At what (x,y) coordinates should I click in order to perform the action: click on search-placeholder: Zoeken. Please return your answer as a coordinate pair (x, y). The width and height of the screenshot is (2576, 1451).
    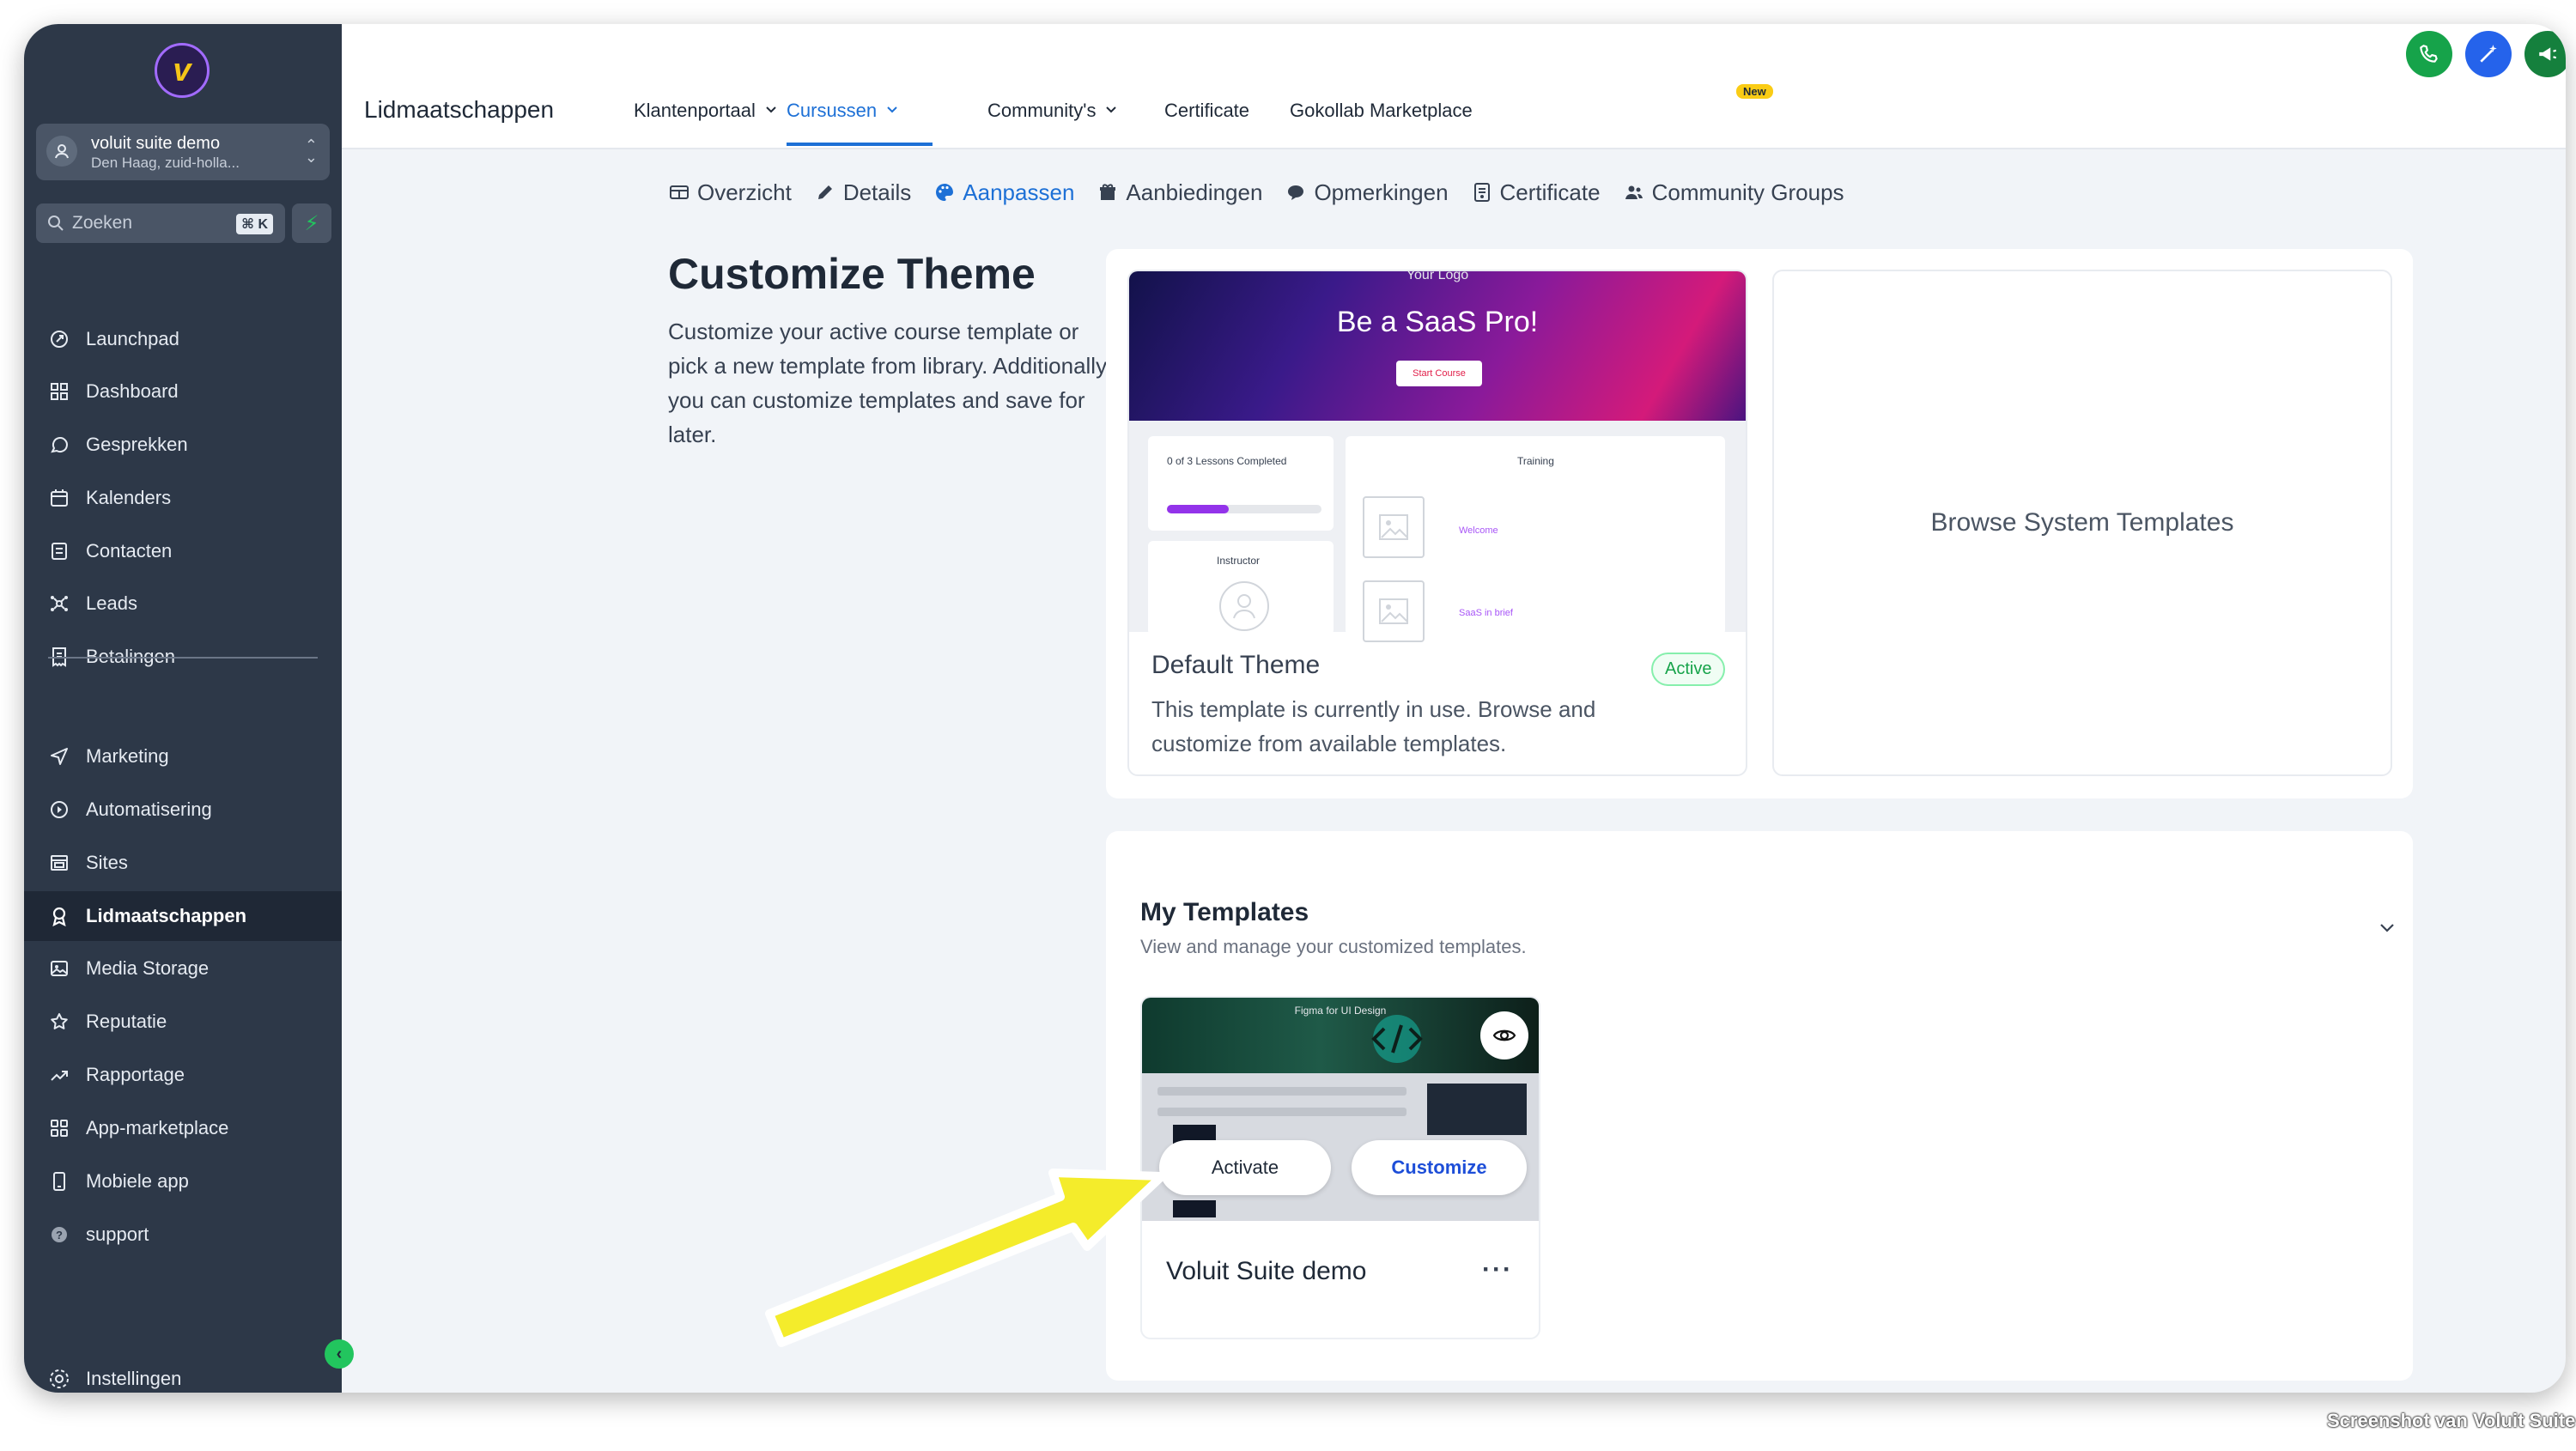
    Looking at the image, I should click on (102, 223).